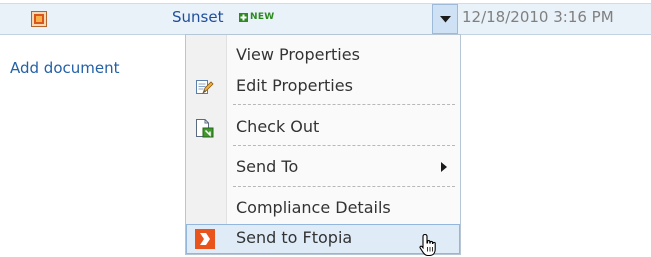 The height and width of the screenshot is (257, 651). I want to click on edit-properties-icon, so click(204, 87).